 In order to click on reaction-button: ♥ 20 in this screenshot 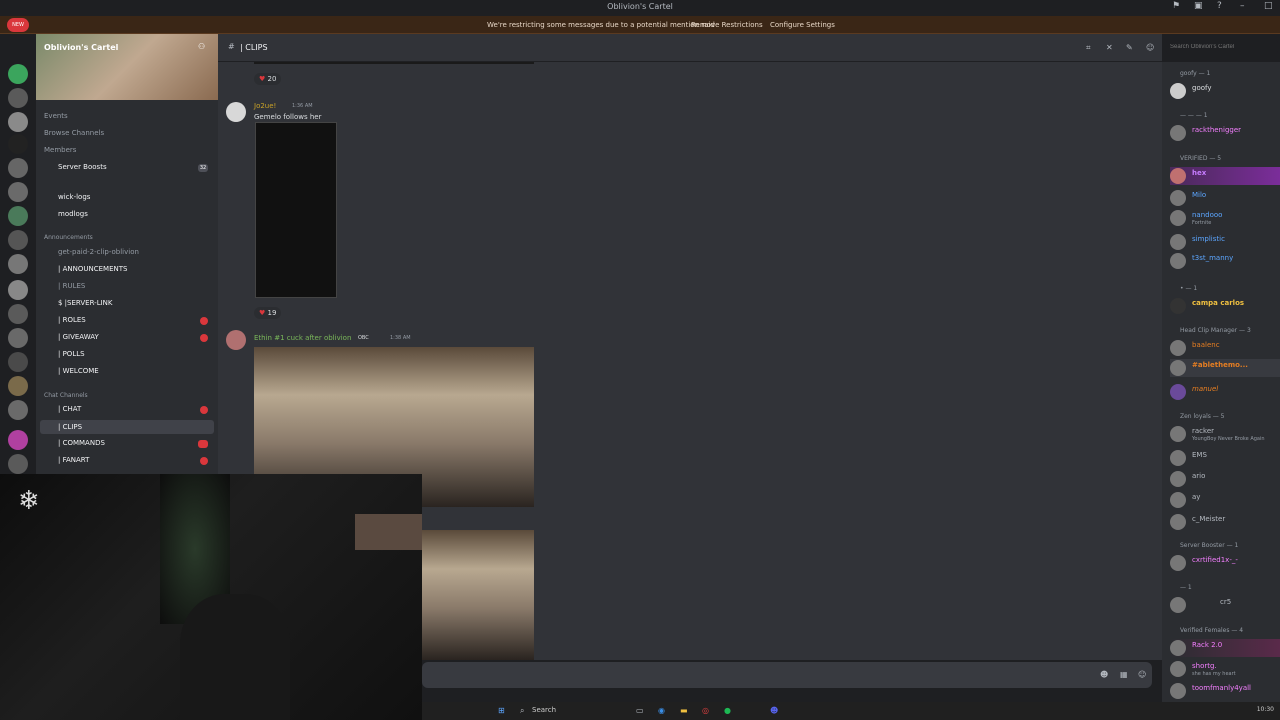, I will do `click(268, 79)`.